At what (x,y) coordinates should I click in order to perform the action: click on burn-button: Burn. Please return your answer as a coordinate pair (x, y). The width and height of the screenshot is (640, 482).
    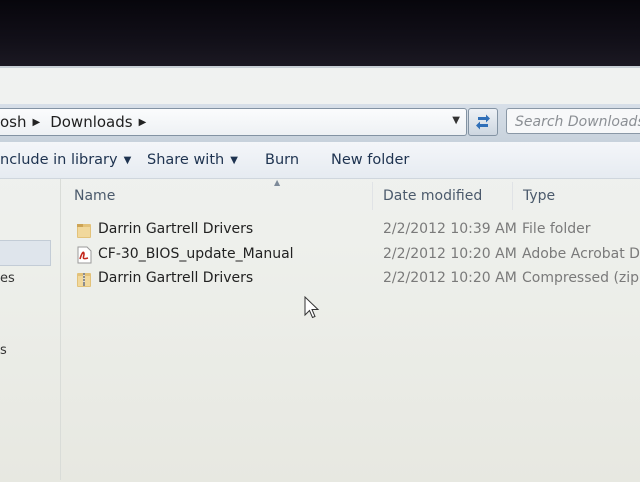
    Looking at the image, I should click on (282, 160).